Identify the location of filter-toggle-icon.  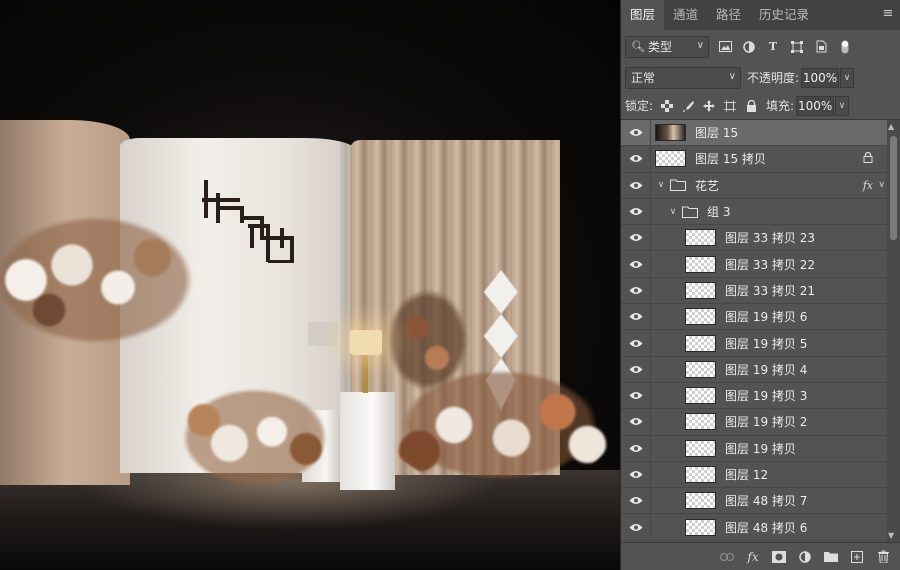
(845, 47).